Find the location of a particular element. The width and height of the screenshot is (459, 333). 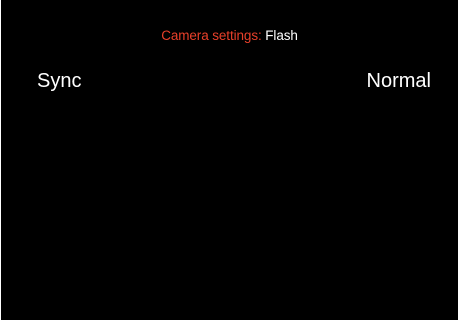

screen-title: Camera settings: Flash is located at coordinates (229, 35).